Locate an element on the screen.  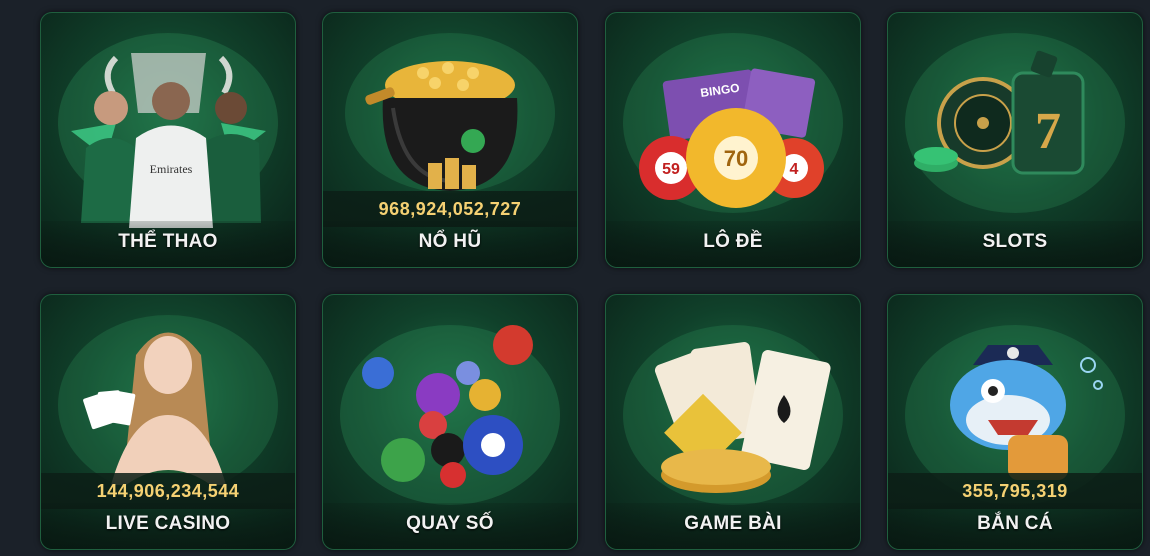
slot-seven: 7 is located at coordinates (1048, 131).